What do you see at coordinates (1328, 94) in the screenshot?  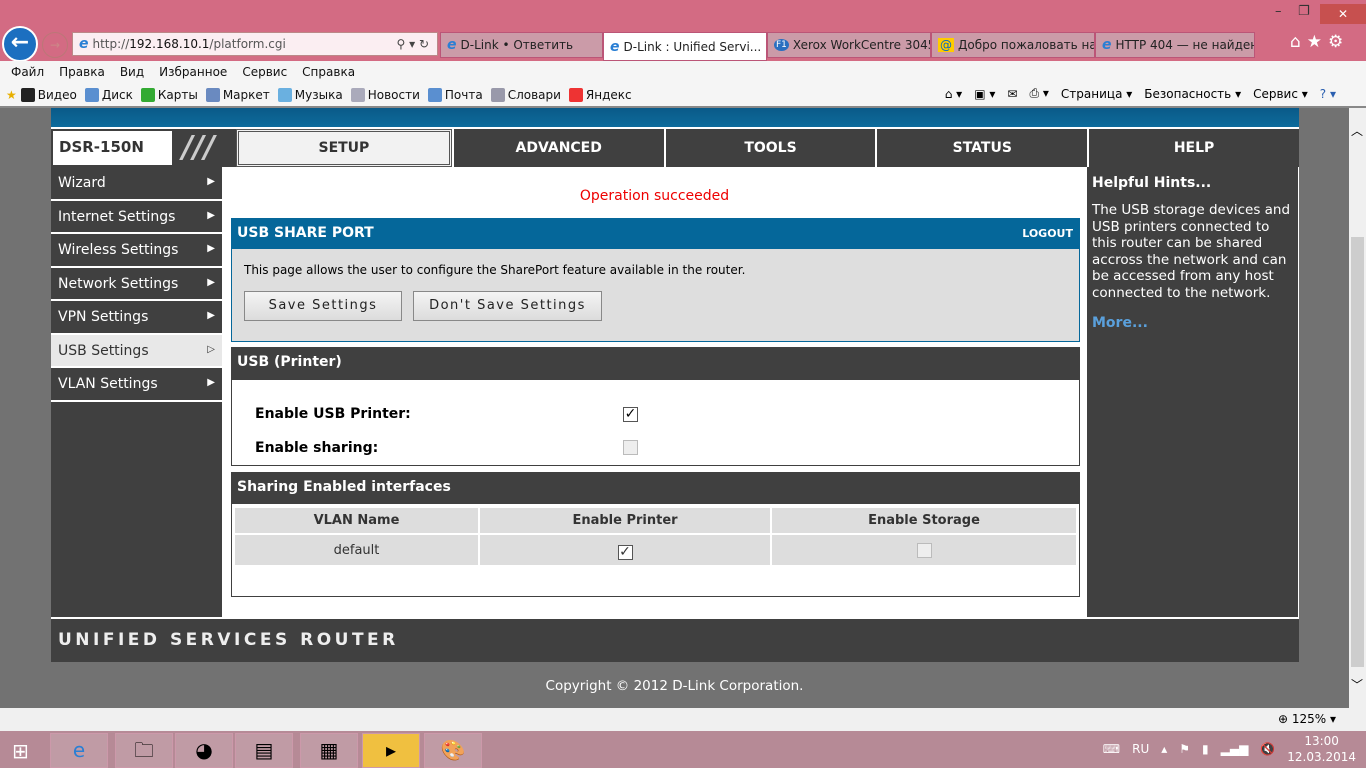 I see `help-icon: ? ▾` at bounding box center [1328, 94].